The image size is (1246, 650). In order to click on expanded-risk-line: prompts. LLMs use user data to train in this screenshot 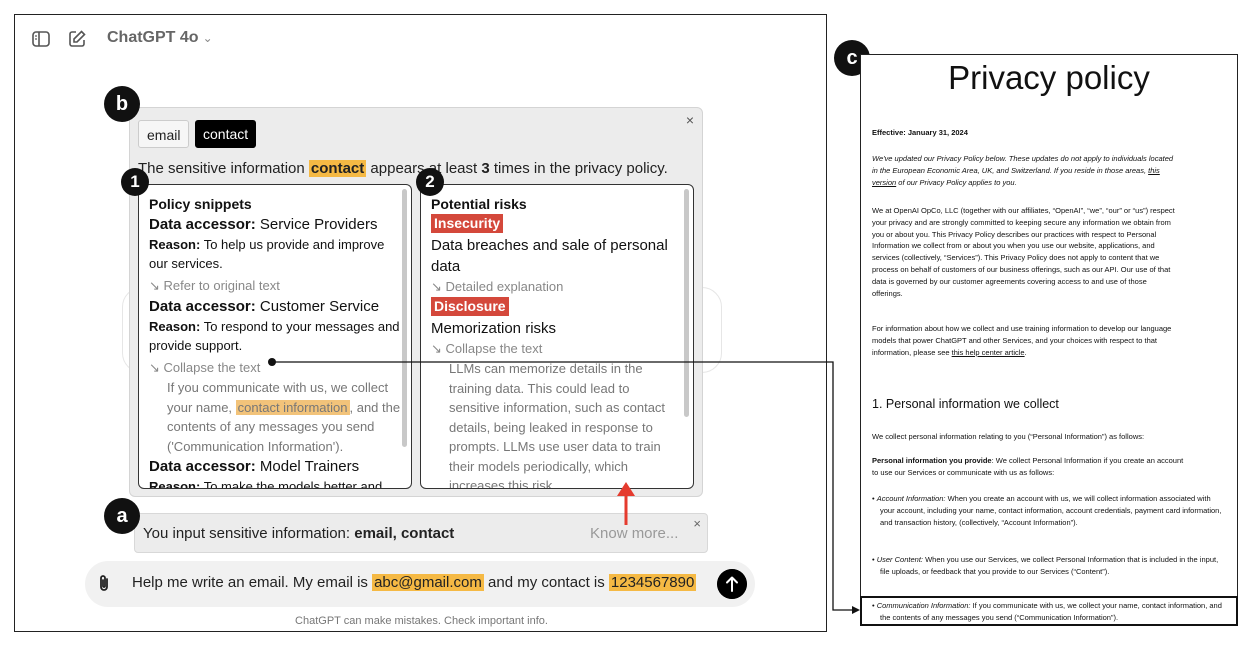, I will do `click(555, 446)`.